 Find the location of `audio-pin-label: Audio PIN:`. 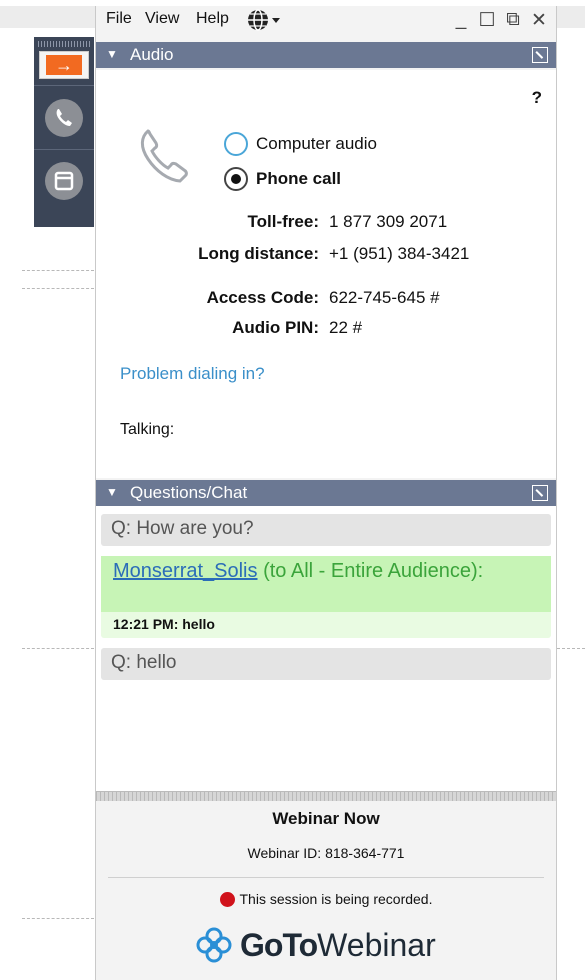

audio-pin-label: Audio PIN: is located at coordinates (275, 327).